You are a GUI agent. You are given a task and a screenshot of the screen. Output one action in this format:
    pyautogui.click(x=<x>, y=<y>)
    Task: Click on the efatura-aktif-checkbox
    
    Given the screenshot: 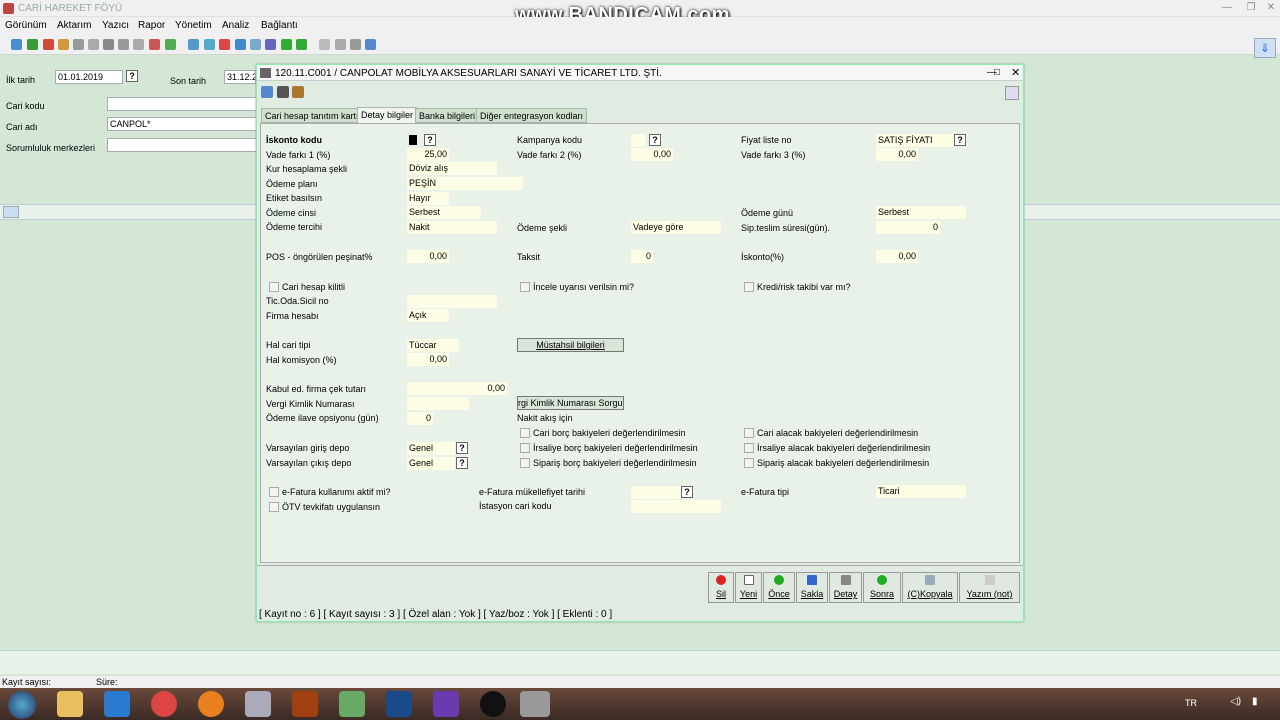 What is the action you would take?
    pyautogui.click(x=274, y=492)
    